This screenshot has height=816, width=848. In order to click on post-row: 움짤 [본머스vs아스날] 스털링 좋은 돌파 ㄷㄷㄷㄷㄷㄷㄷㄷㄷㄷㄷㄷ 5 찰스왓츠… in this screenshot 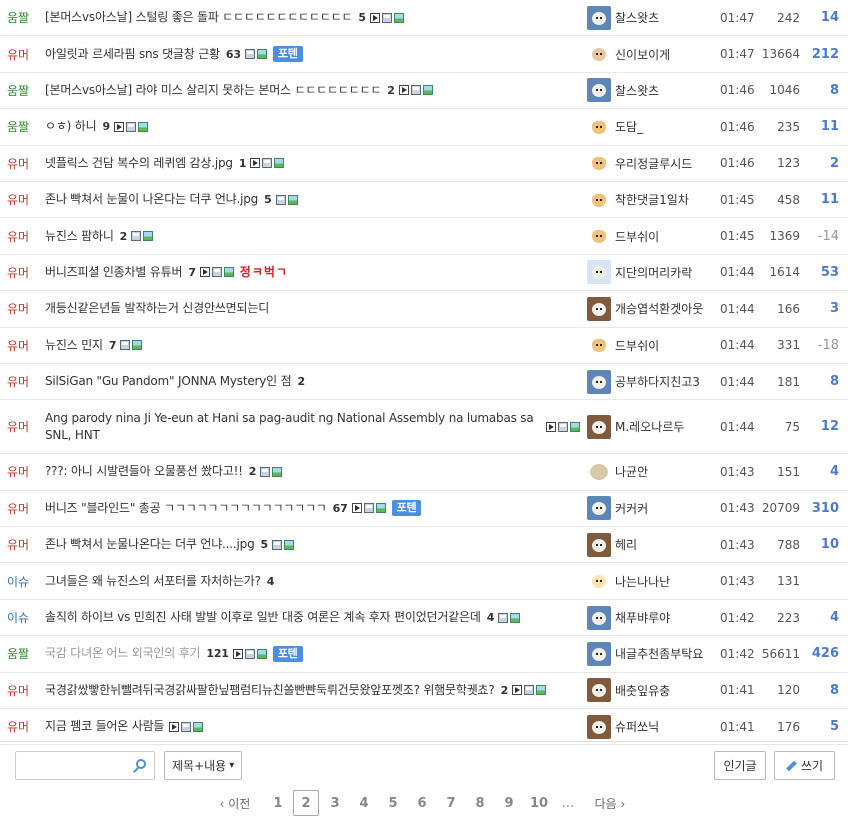, I will do `click(424, 18)`.